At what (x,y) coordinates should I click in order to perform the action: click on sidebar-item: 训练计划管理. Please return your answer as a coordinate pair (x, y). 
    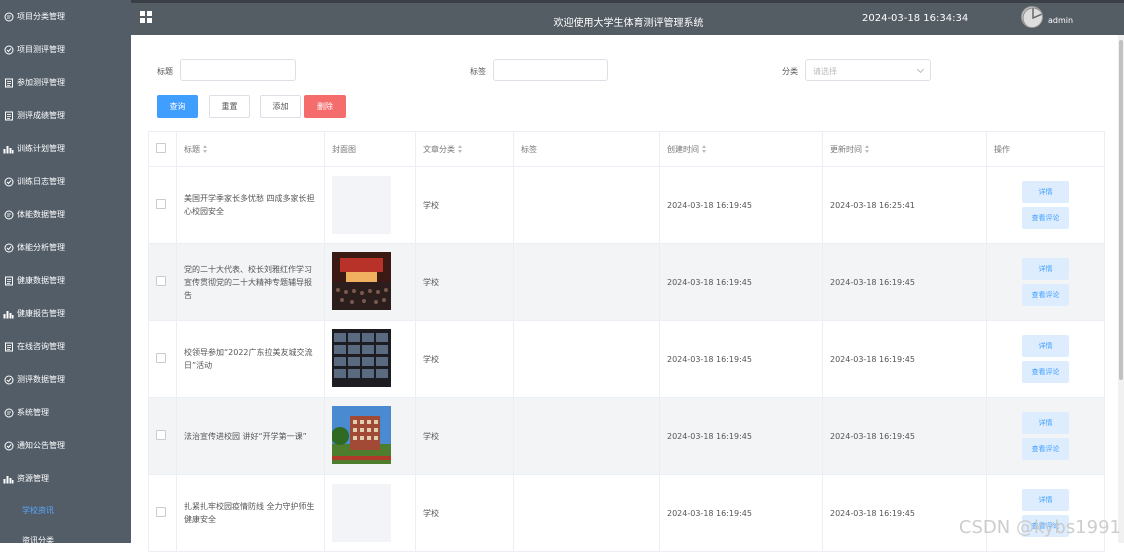
    Looking at the image, I should click on (65, 148).